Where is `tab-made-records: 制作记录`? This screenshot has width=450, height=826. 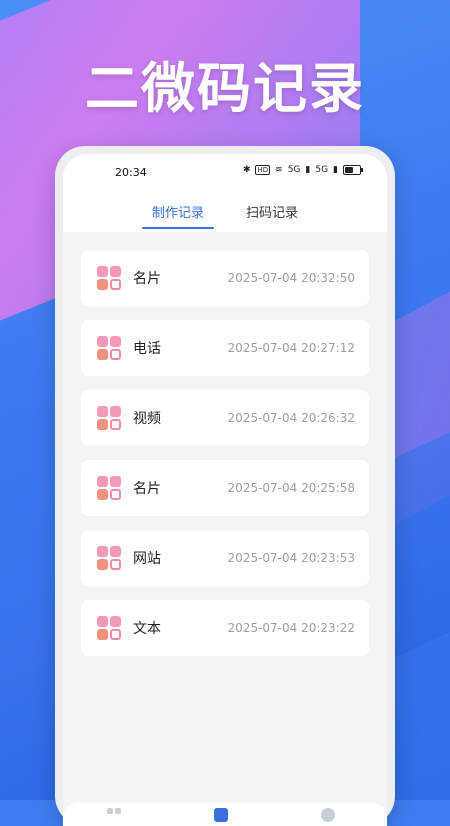 tab-made-records: 制作记录 is located at coordinates (178, 213).